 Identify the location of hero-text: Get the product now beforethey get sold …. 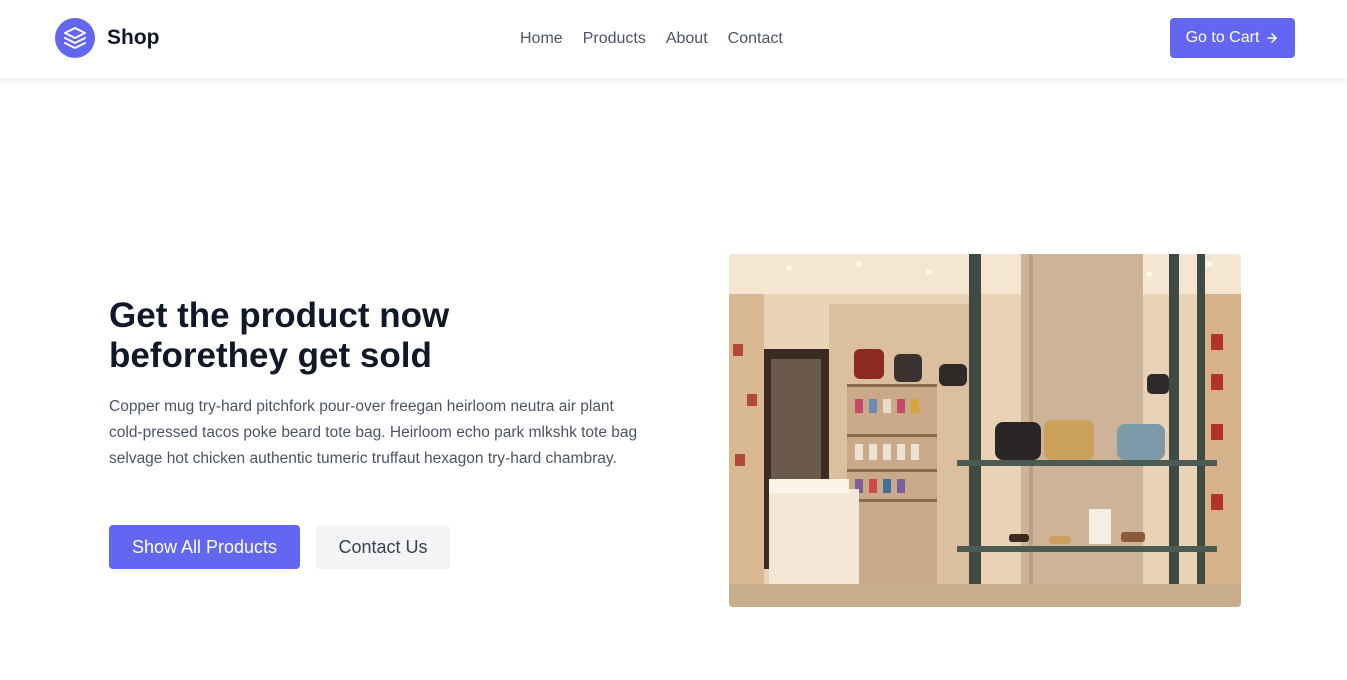
(374, 384).